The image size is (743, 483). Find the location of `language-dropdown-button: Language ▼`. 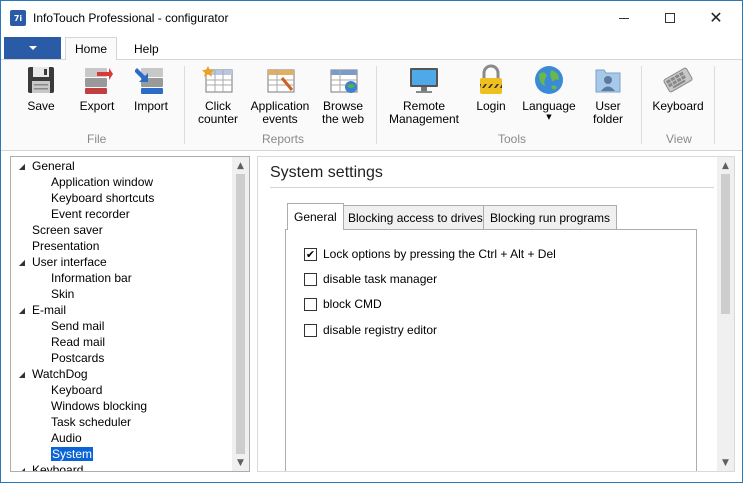

language-dropdown-button: Language ▼ is located at coordinates (549, 93).